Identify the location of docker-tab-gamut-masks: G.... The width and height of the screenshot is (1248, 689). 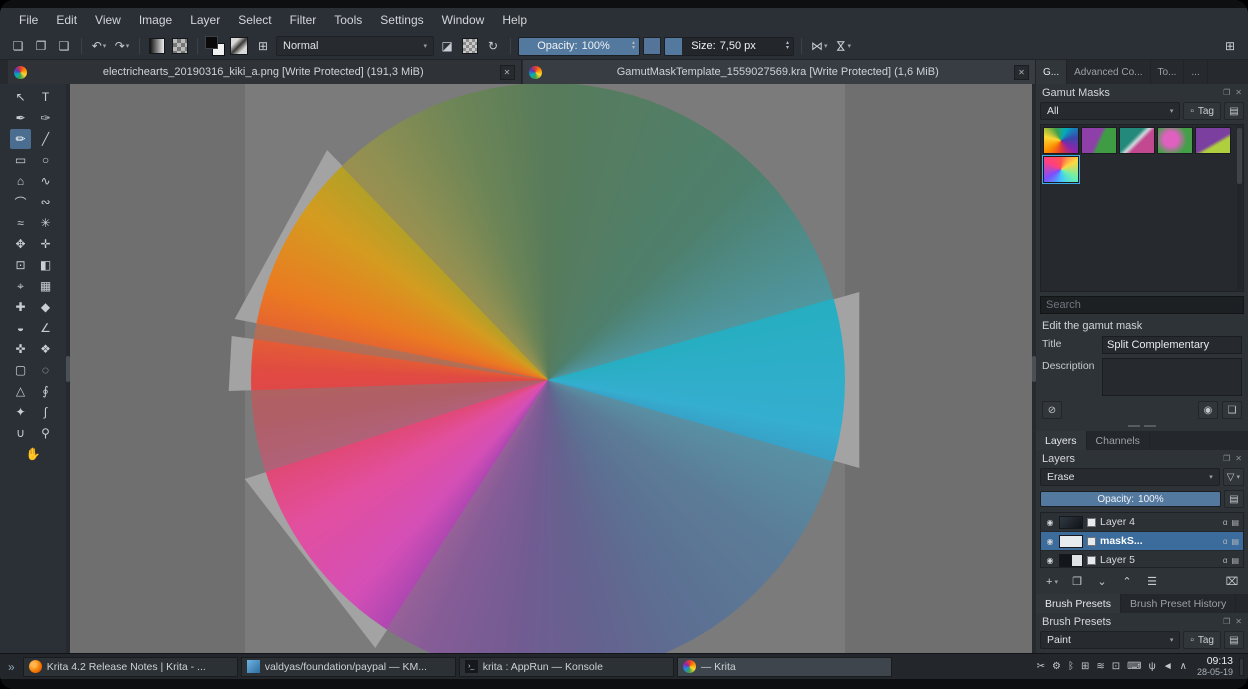
(1052, 72).